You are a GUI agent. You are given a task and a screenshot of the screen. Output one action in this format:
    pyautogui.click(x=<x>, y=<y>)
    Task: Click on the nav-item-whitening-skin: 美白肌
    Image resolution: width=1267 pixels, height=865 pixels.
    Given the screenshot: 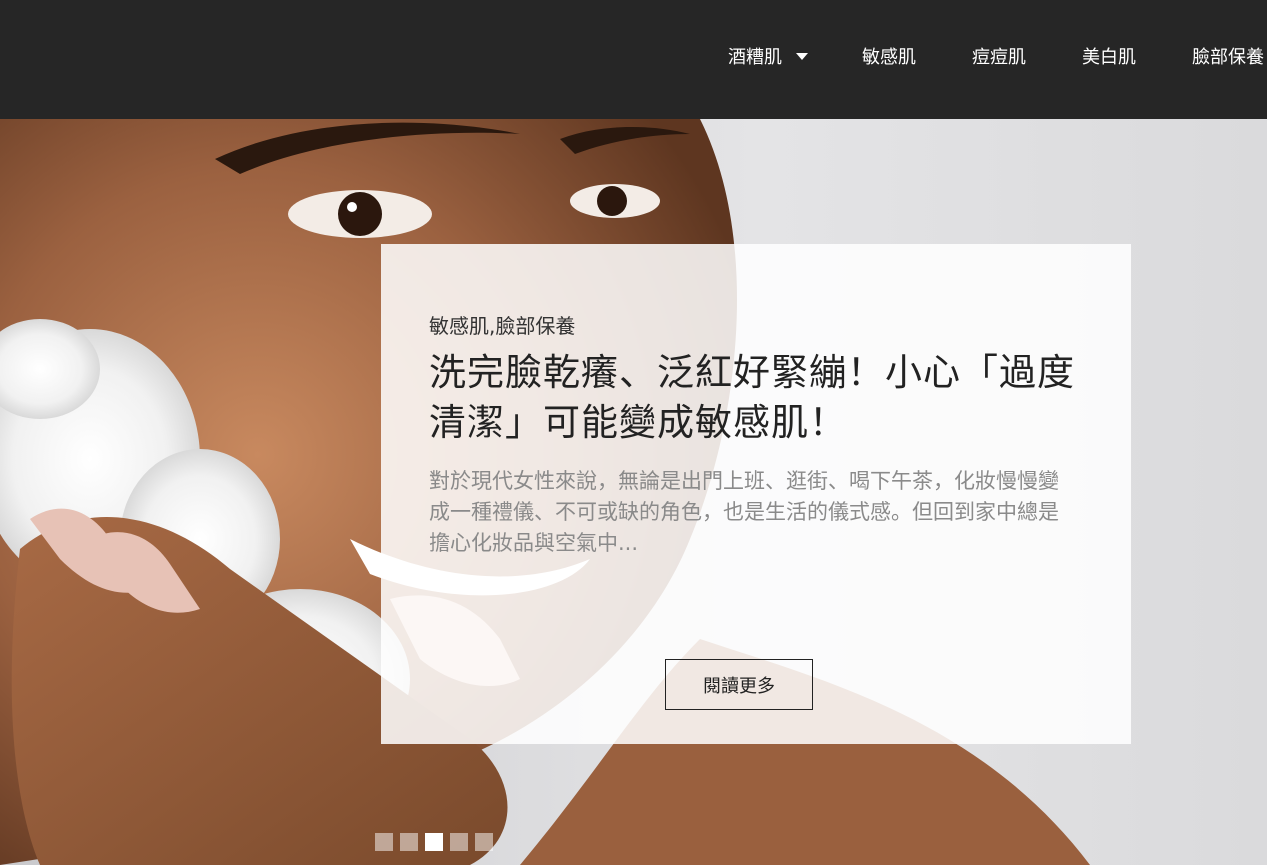 What is the action you would take?
    pyautogui.click(x=1109, y=58)
    